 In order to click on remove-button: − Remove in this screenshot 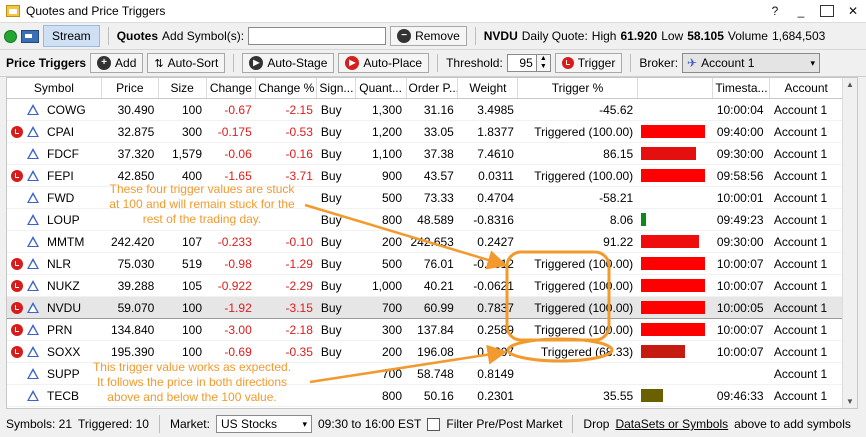, I will do `click(428, 36)`.